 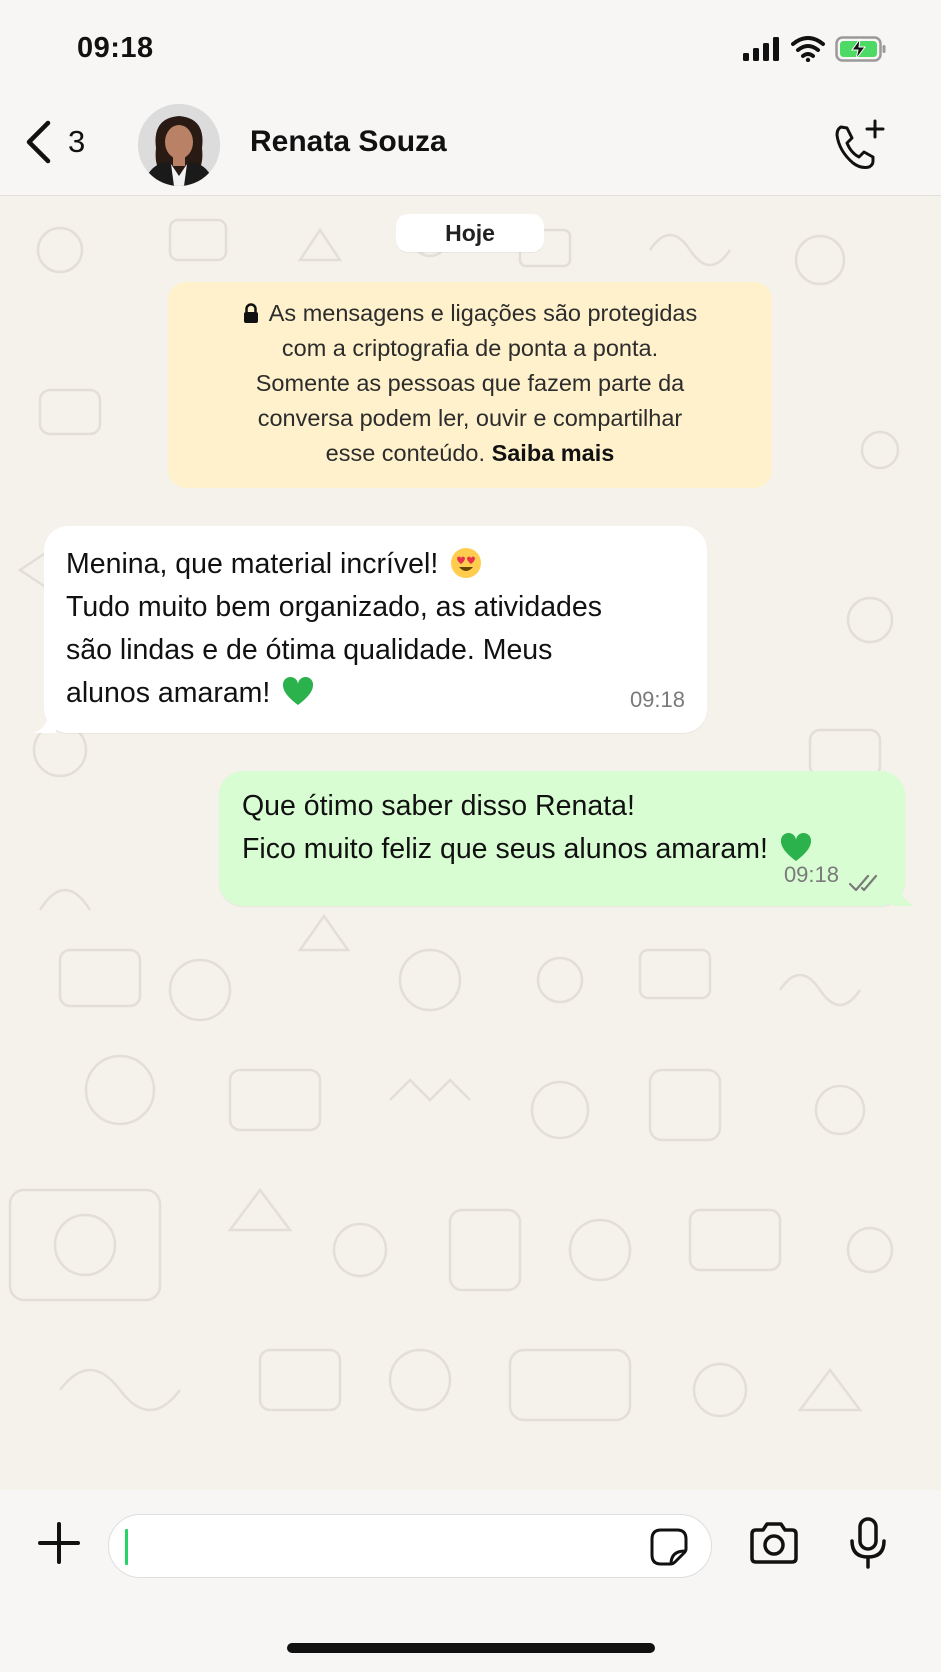 I want to click on contact-avatar, so click(x=179, y=145).